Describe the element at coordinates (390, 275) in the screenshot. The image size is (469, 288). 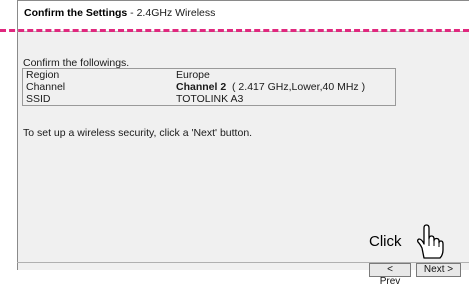
I see `prev-button: < Prev` at that location.